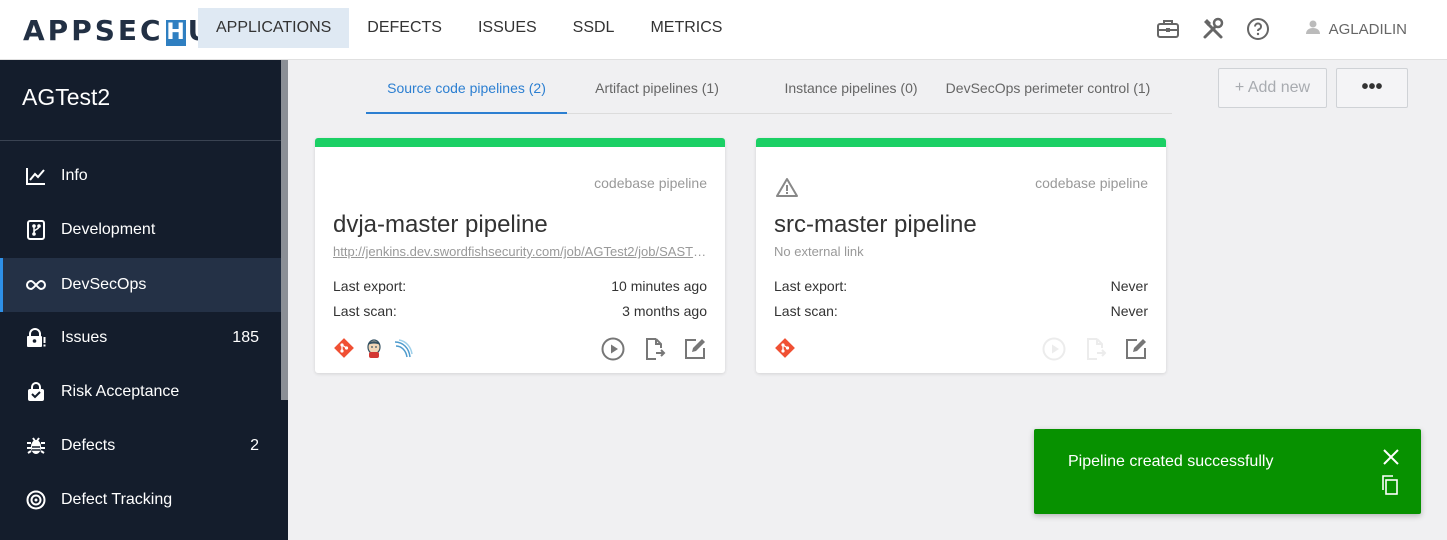 Image resolution: width=1447 pixels, height=540 pixels. I want to click on issues-count: 185, so click(245, 337).